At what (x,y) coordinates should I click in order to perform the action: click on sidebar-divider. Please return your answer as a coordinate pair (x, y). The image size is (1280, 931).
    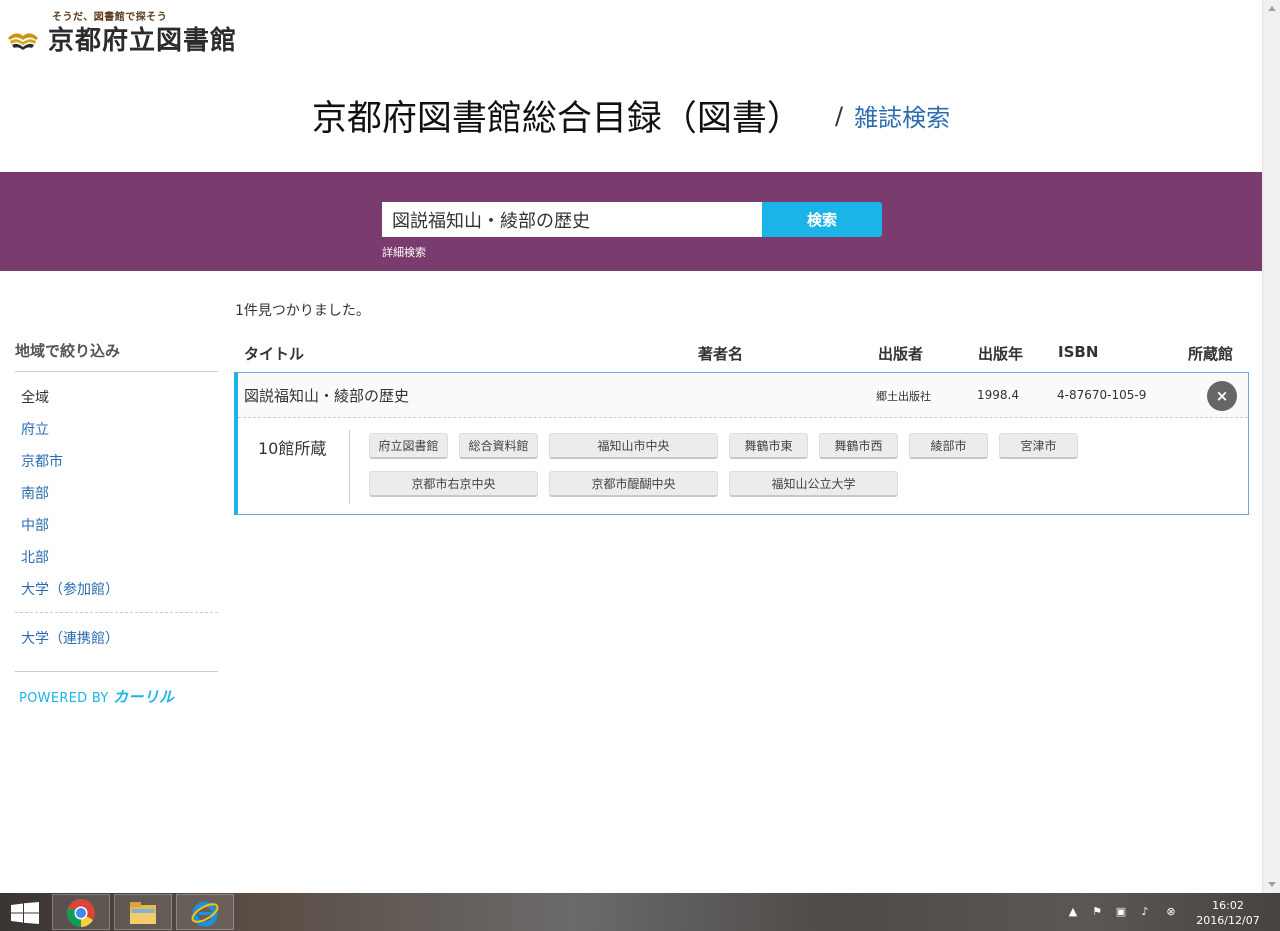
    Looking at the image, I should click on (116, 671).